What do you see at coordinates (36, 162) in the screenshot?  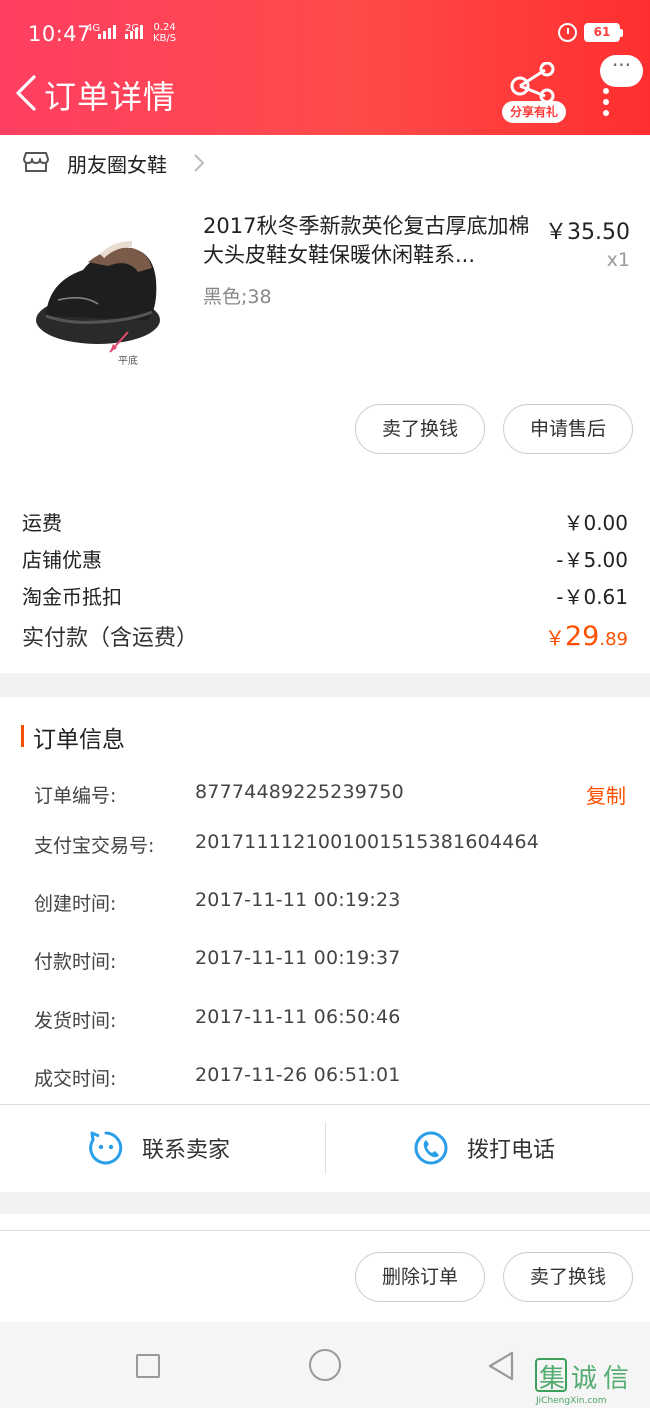 I see `shop-icon` at bounding box center [36, 162].